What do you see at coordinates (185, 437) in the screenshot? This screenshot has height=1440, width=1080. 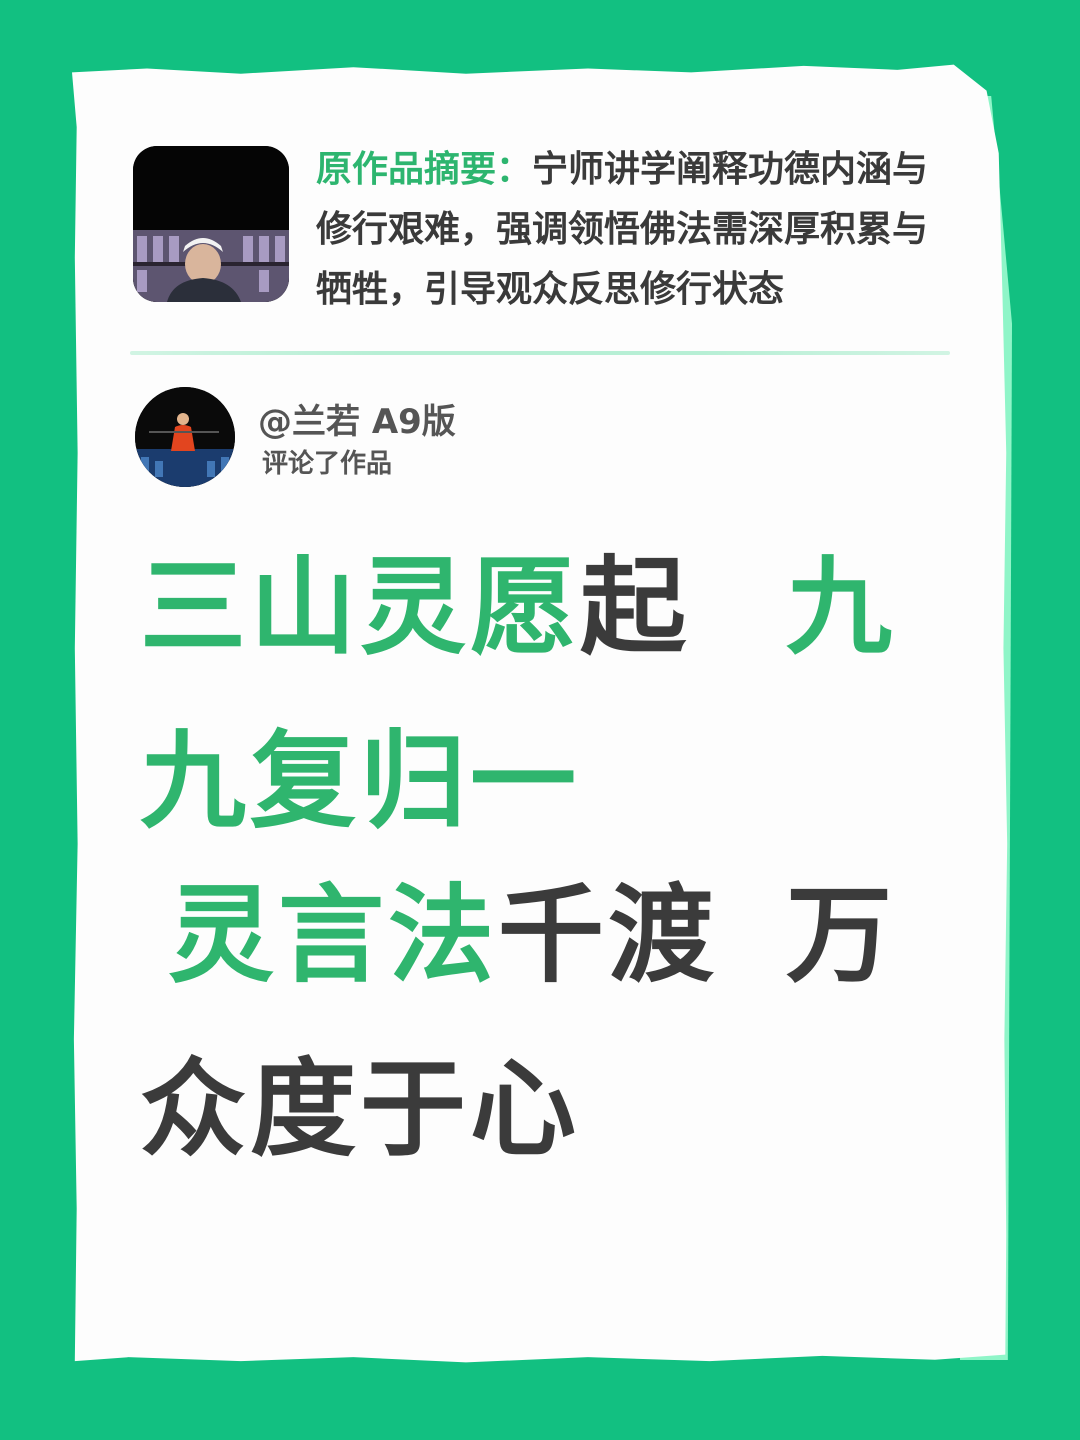 I see `avatar` at bounding box center [185, 437].